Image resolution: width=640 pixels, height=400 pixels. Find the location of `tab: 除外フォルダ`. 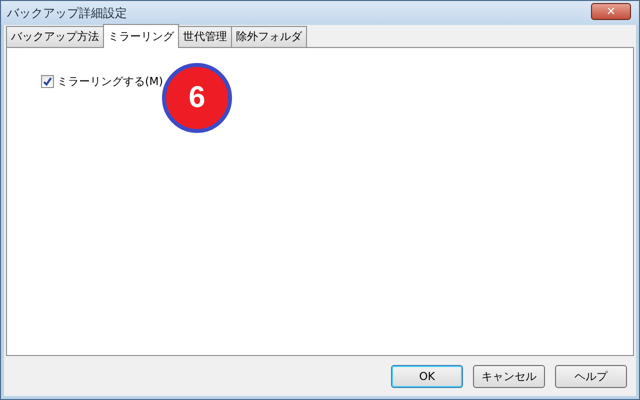

tab: 除外フォルダ is located at coordinates (269, 36).